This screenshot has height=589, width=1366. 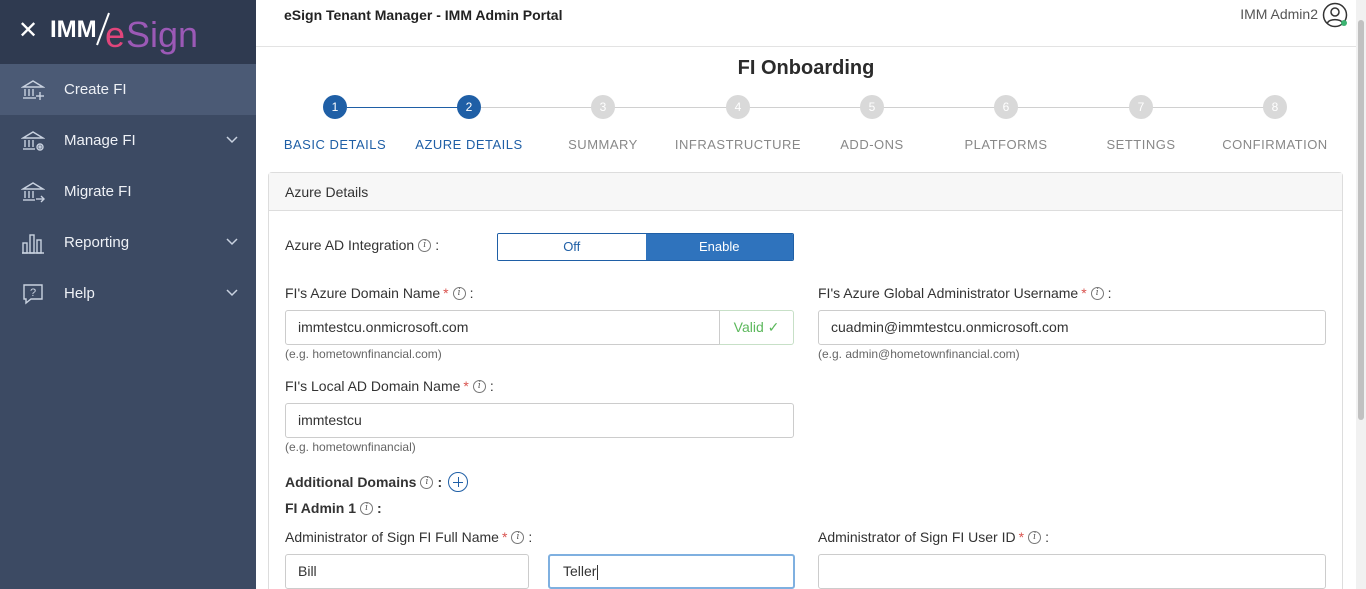 What do you see at coordinates (33, 243) in the screenshot?
I see `bar-chart-icon` at bounding box center [33, 243].